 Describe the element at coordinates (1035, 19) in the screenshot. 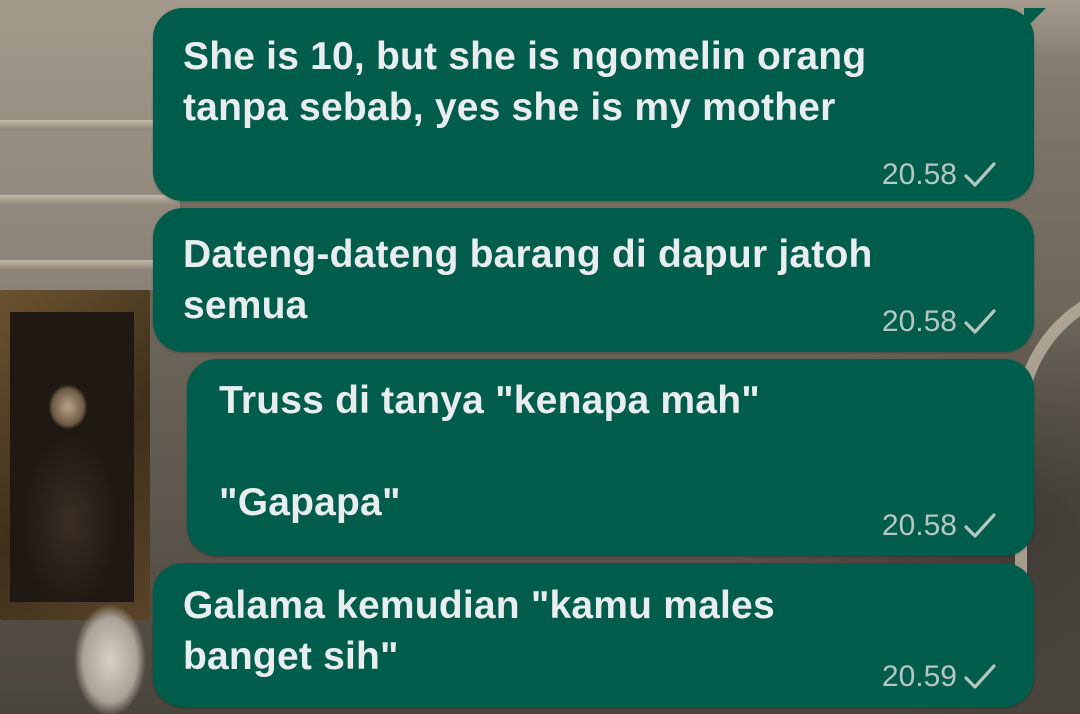

I see `bubble-tail` at that location.